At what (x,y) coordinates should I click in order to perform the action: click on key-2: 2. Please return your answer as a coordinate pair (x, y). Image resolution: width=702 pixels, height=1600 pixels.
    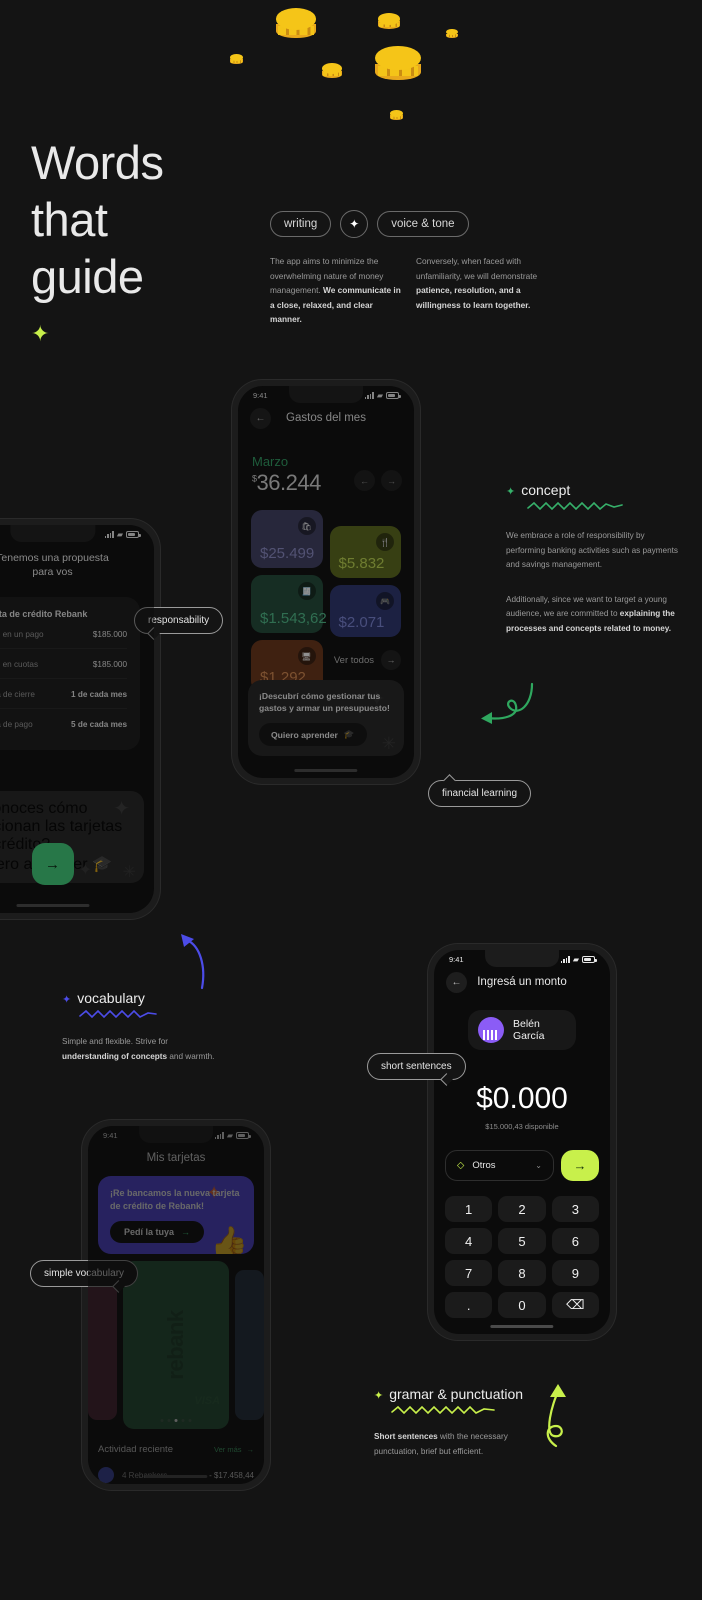
    Looking at the image, I should click on (522, 1209).